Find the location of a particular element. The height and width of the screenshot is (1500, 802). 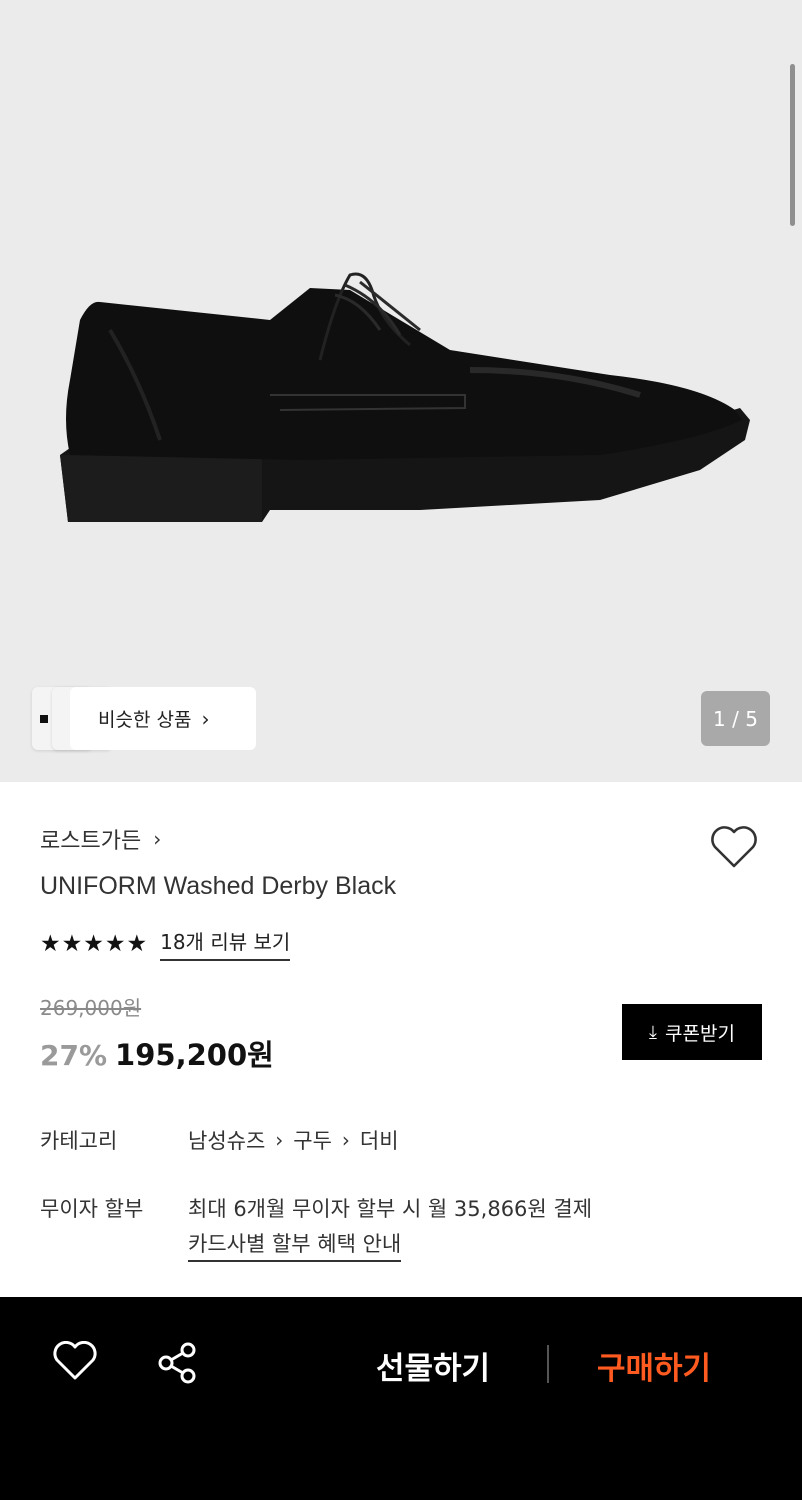

download-icon: ⤓ is located at coordinates (653, 1032).